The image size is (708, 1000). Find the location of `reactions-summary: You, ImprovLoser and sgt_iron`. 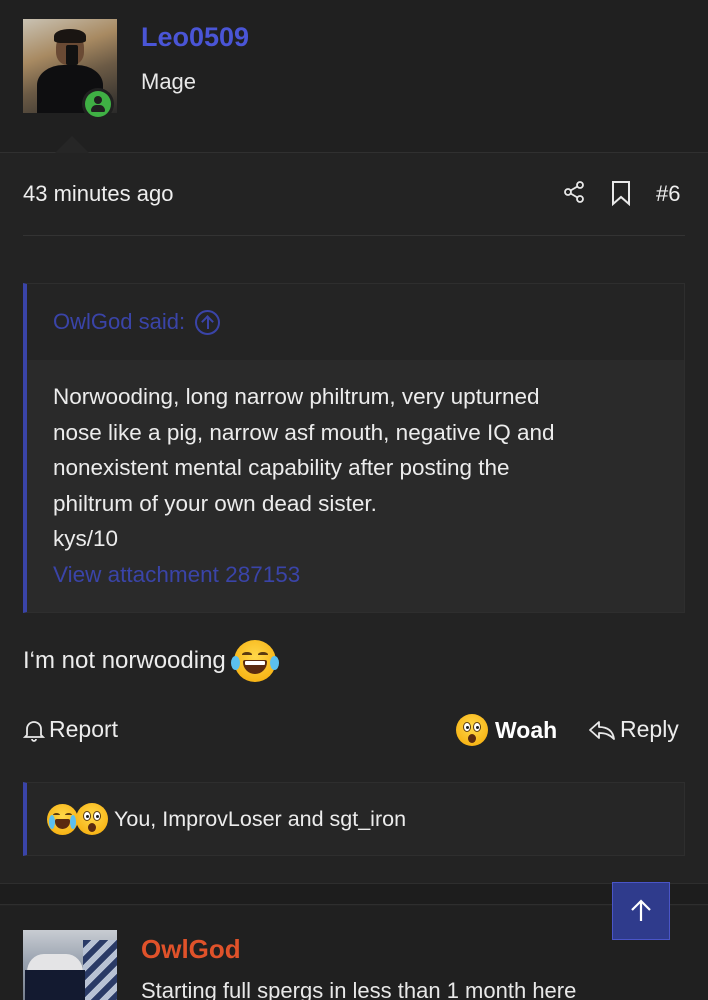

reactions-summary: You, ImprovLoser and sgt_iron is located at coordinates (354, 819).